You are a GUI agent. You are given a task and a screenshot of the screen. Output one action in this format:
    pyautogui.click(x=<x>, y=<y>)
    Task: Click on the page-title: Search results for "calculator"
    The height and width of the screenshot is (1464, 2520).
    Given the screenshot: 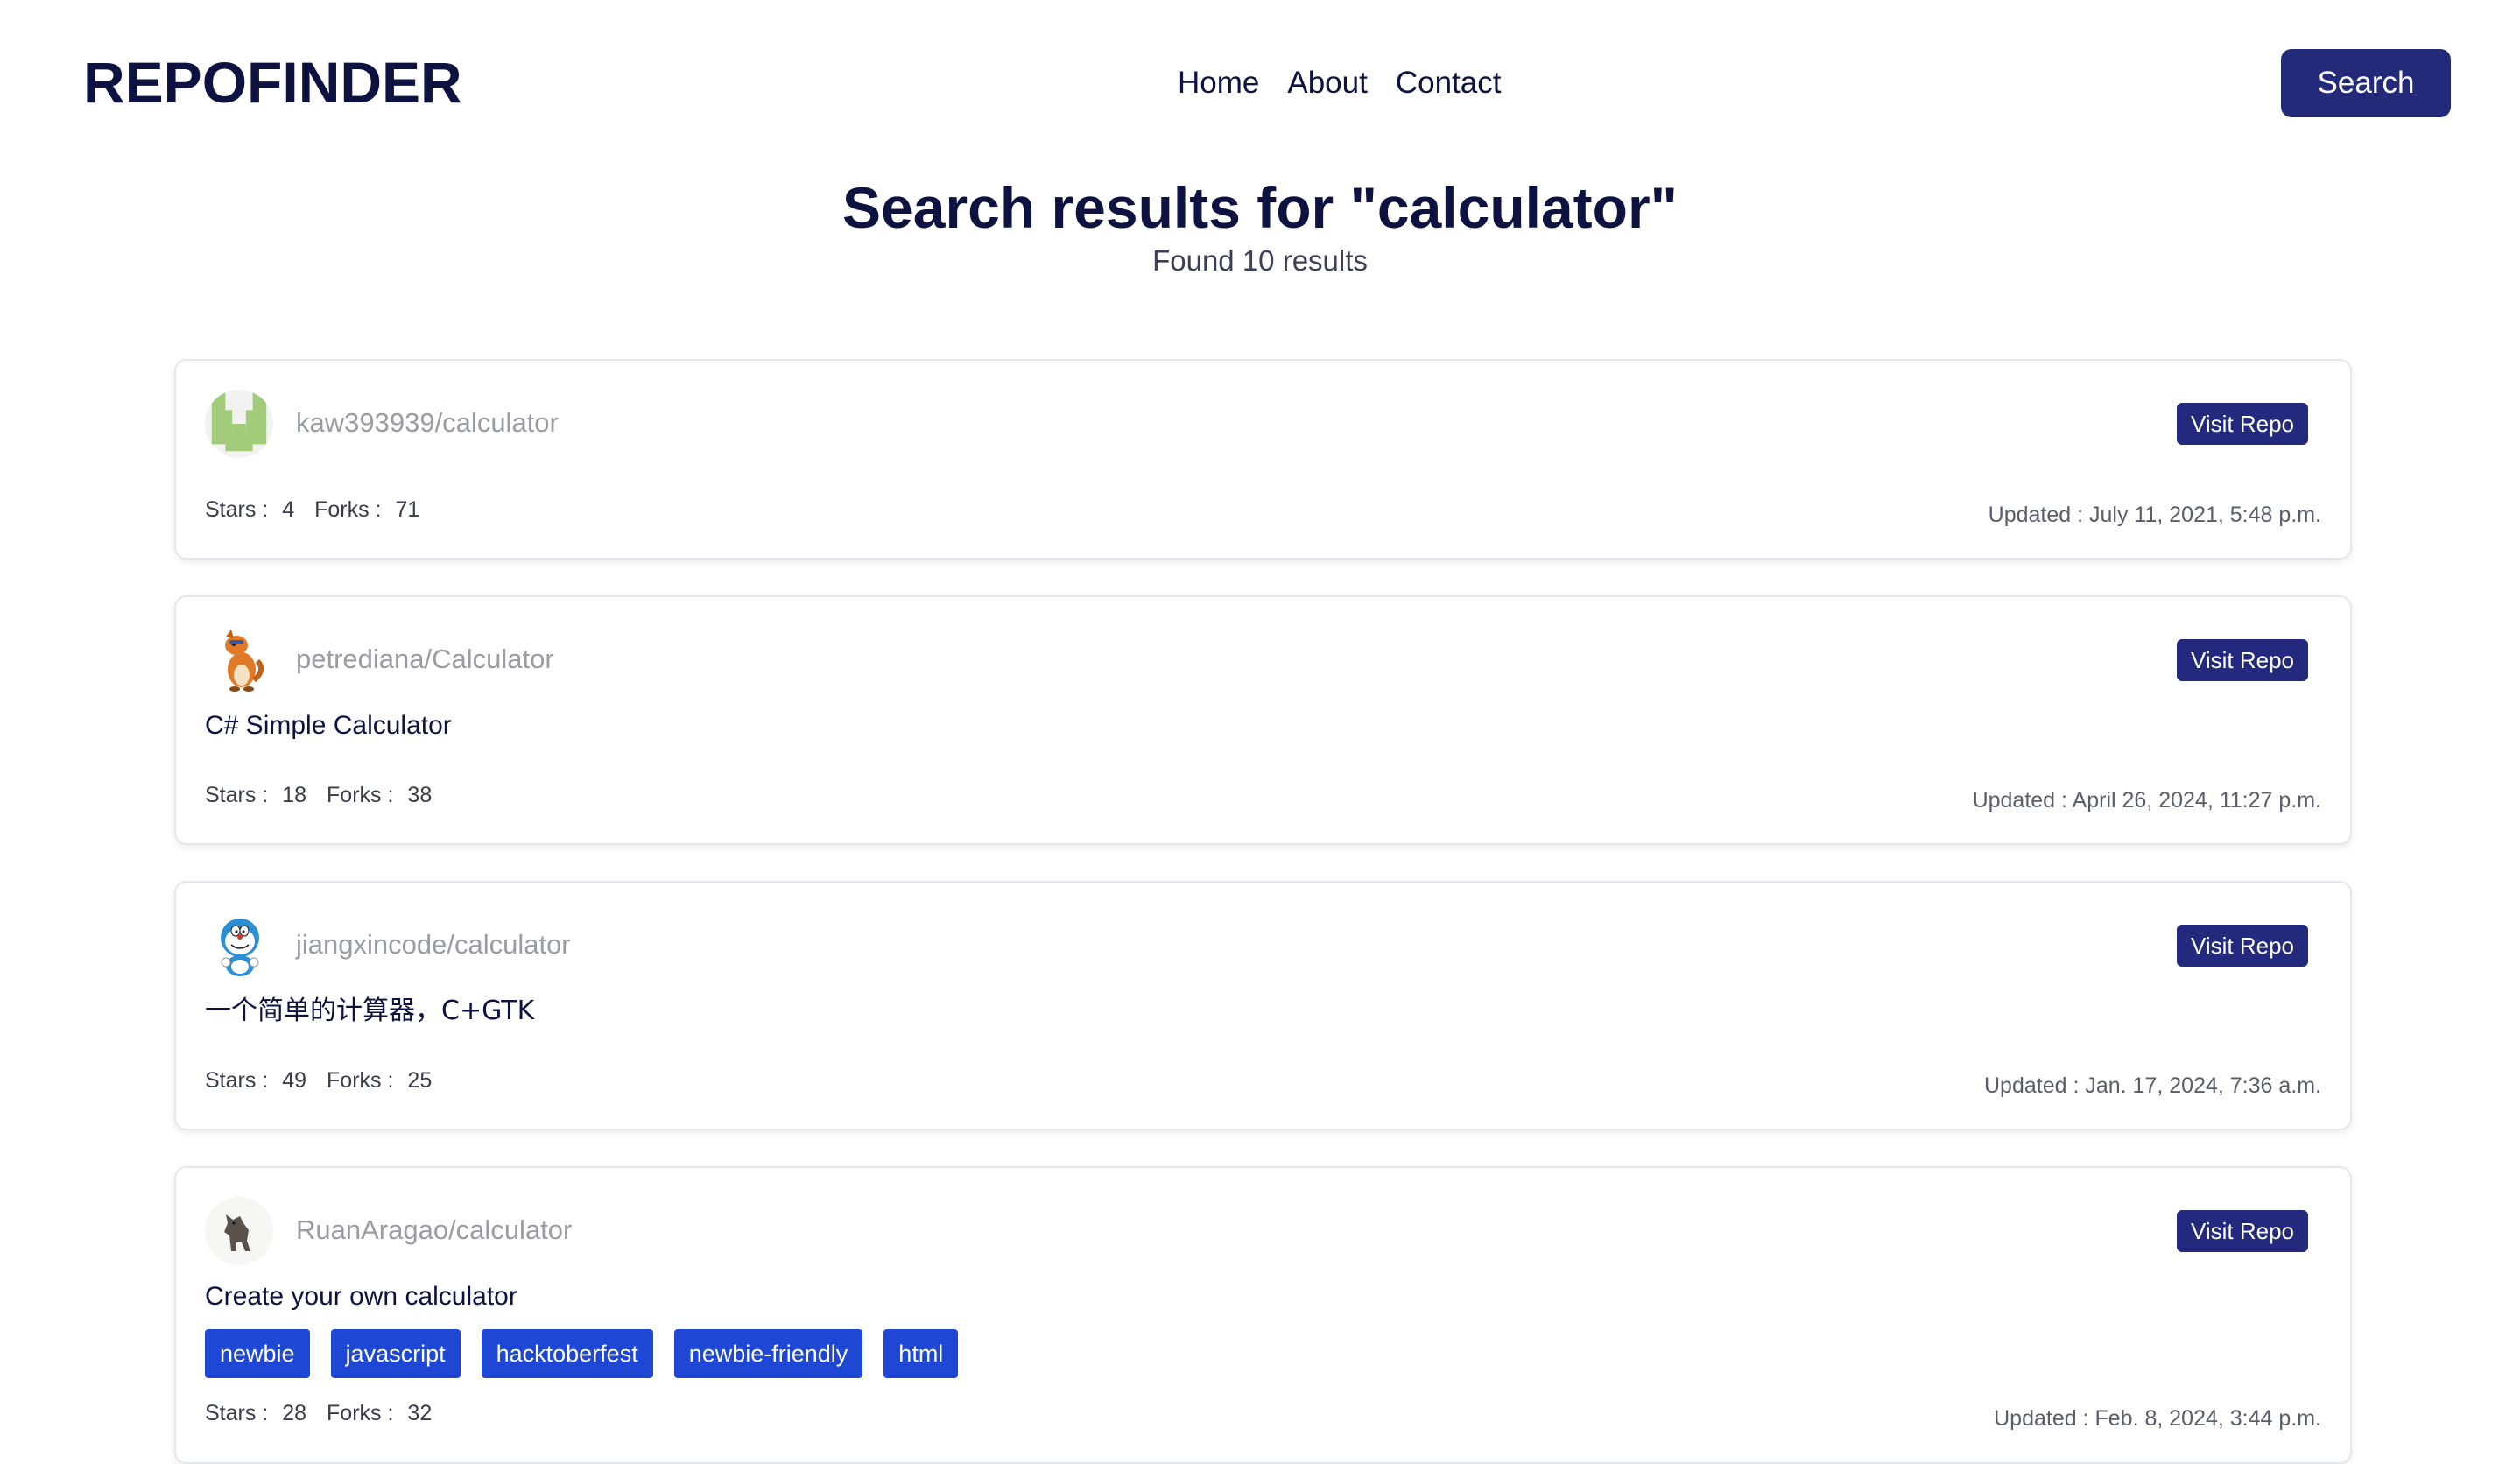 What is the action you would take?
    pyautogui.click(x=1260, y=207)
    